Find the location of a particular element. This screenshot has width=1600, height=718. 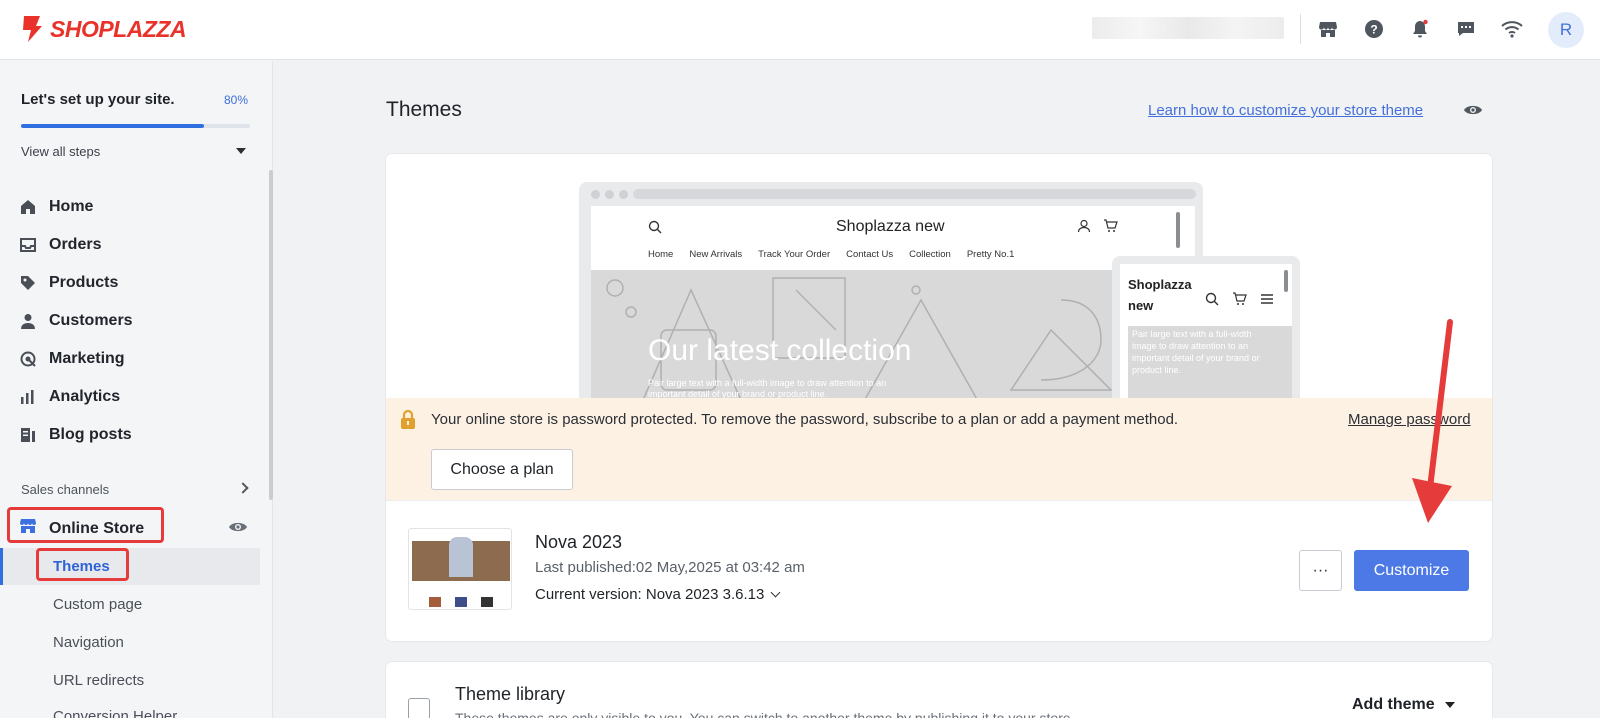

sidebar-item-customers: Customers is located at coordinates (76, 321).